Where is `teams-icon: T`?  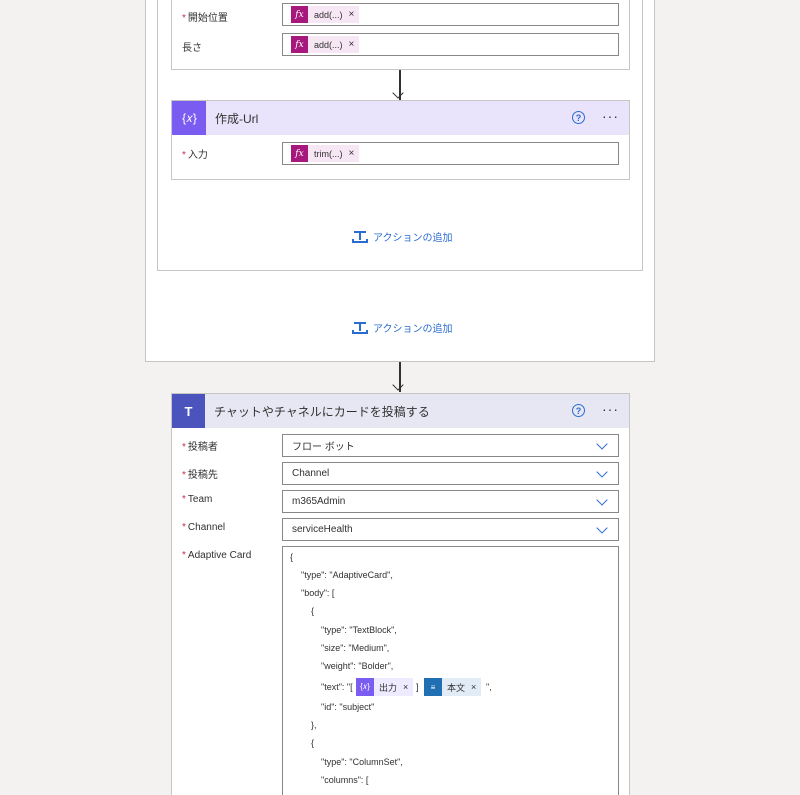
teams-icon: T is located at coordinates (188, 411).